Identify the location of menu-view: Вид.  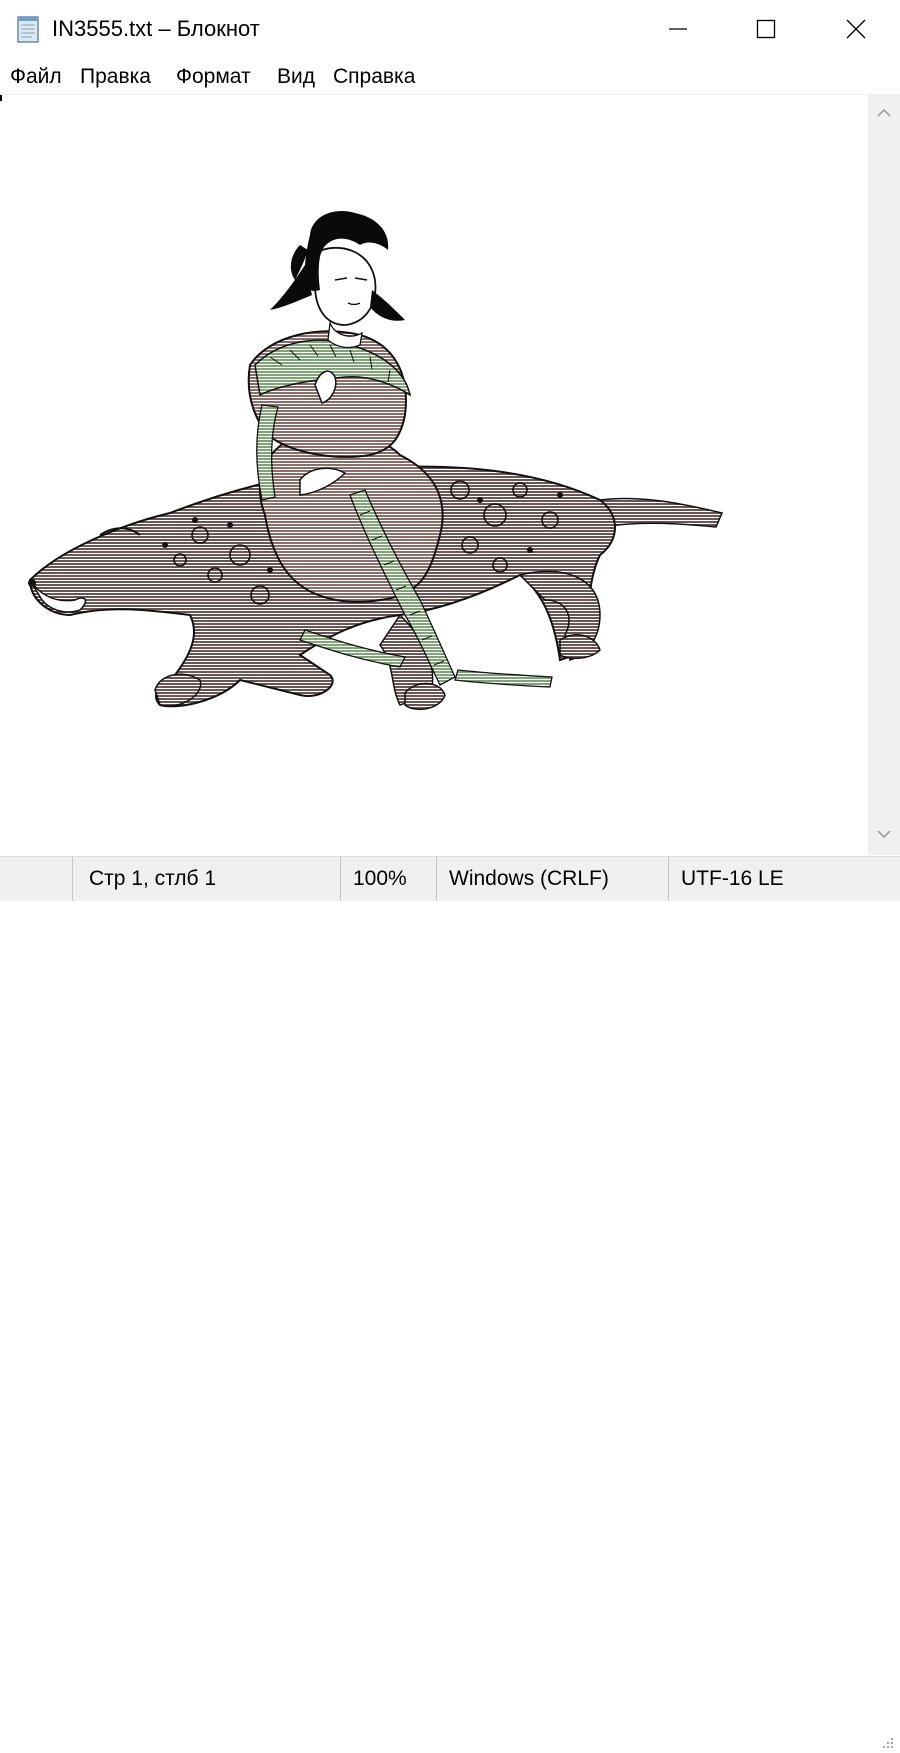
(296, 77).